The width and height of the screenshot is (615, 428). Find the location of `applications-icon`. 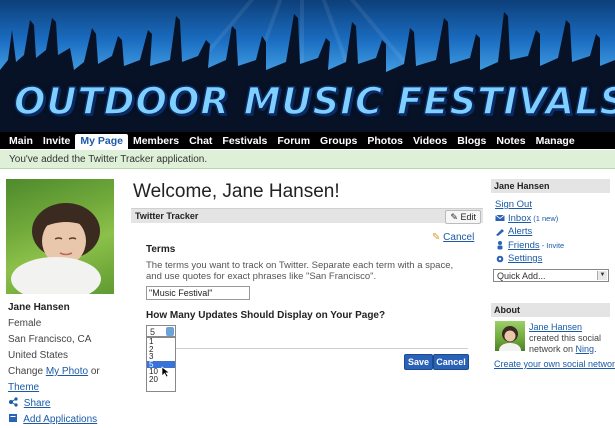

applications-icon is located at coordinates (13, 418).